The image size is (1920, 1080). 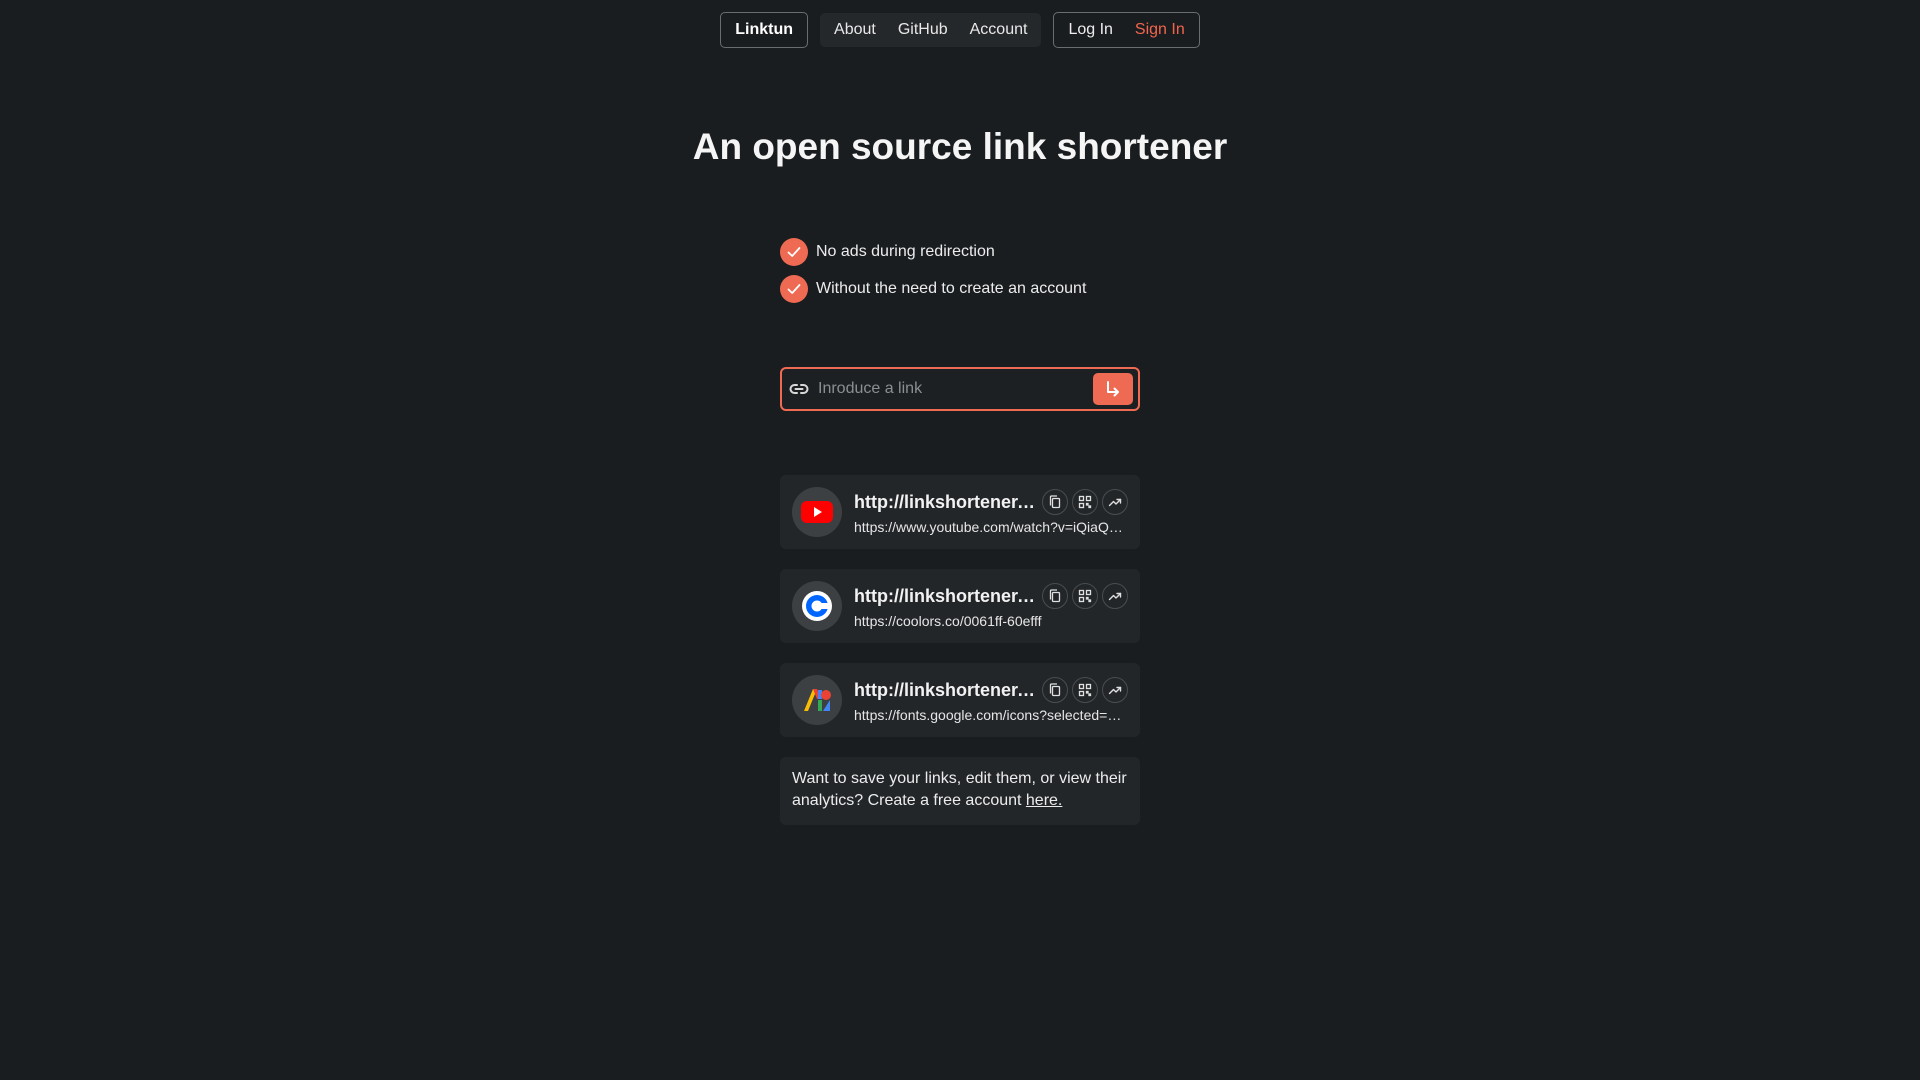 I want to click on link-input, so click(x=951, y=389).